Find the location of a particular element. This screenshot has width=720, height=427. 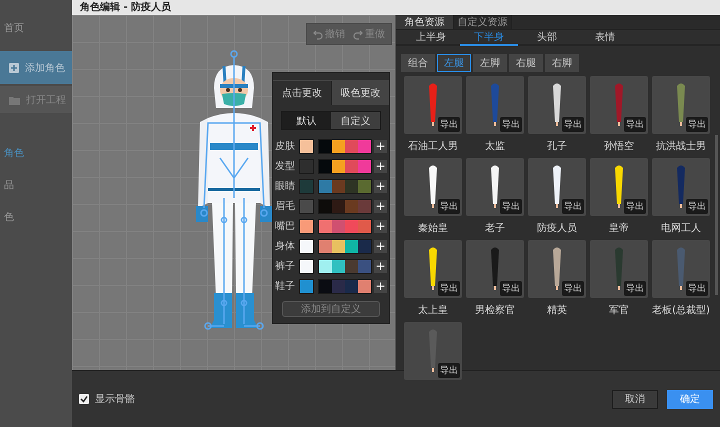

preset-tab: 自定义 is located at coordinates (355, 120).